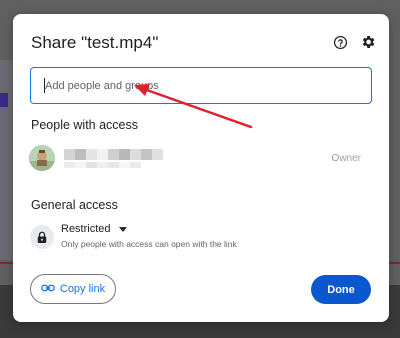 Image resolution: width=400 pixels, height=338 pixels. I want to click on access-level-dropdown: Restricted, so click(94, 229).